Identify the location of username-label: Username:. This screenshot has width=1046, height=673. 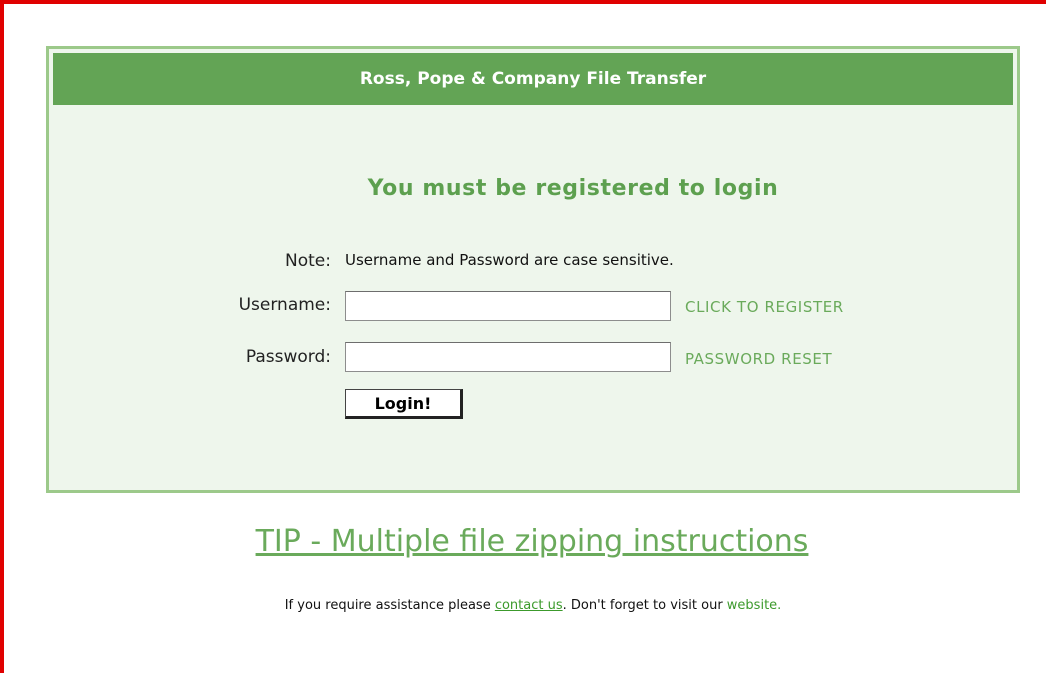
(284, 305).